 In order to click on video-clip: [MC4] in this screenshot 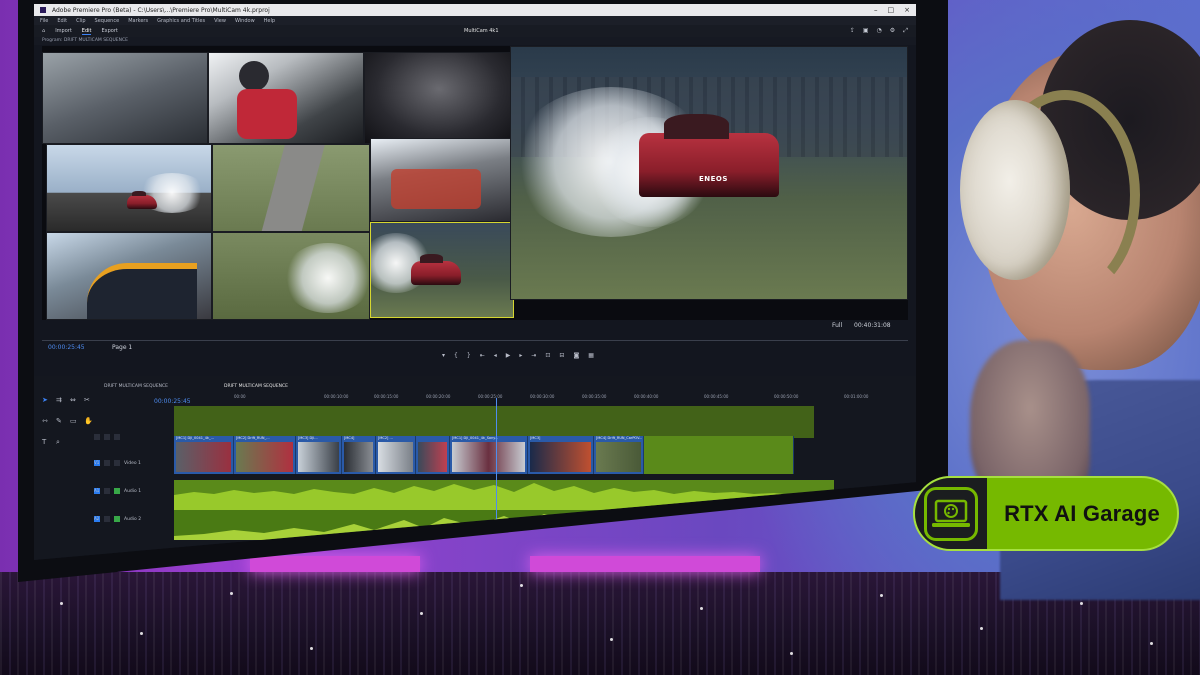, I will do `click(359, 455)`.